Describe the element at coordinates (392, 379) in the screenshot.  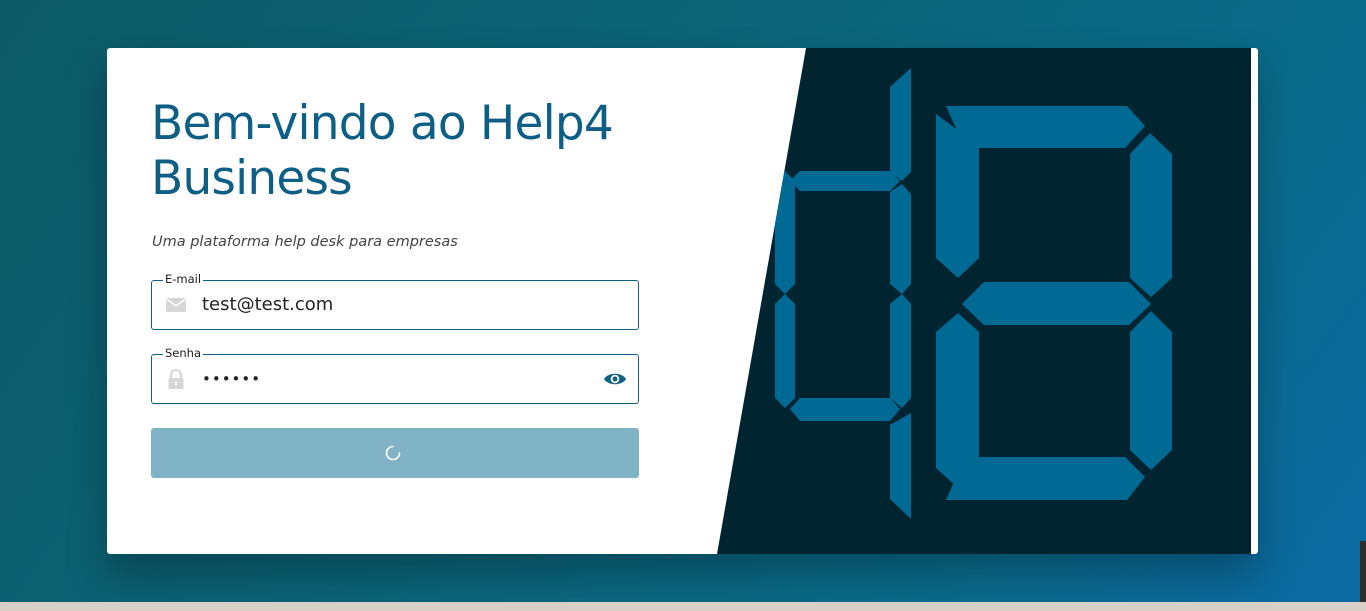
I see `password-input: ••••••` at that location.